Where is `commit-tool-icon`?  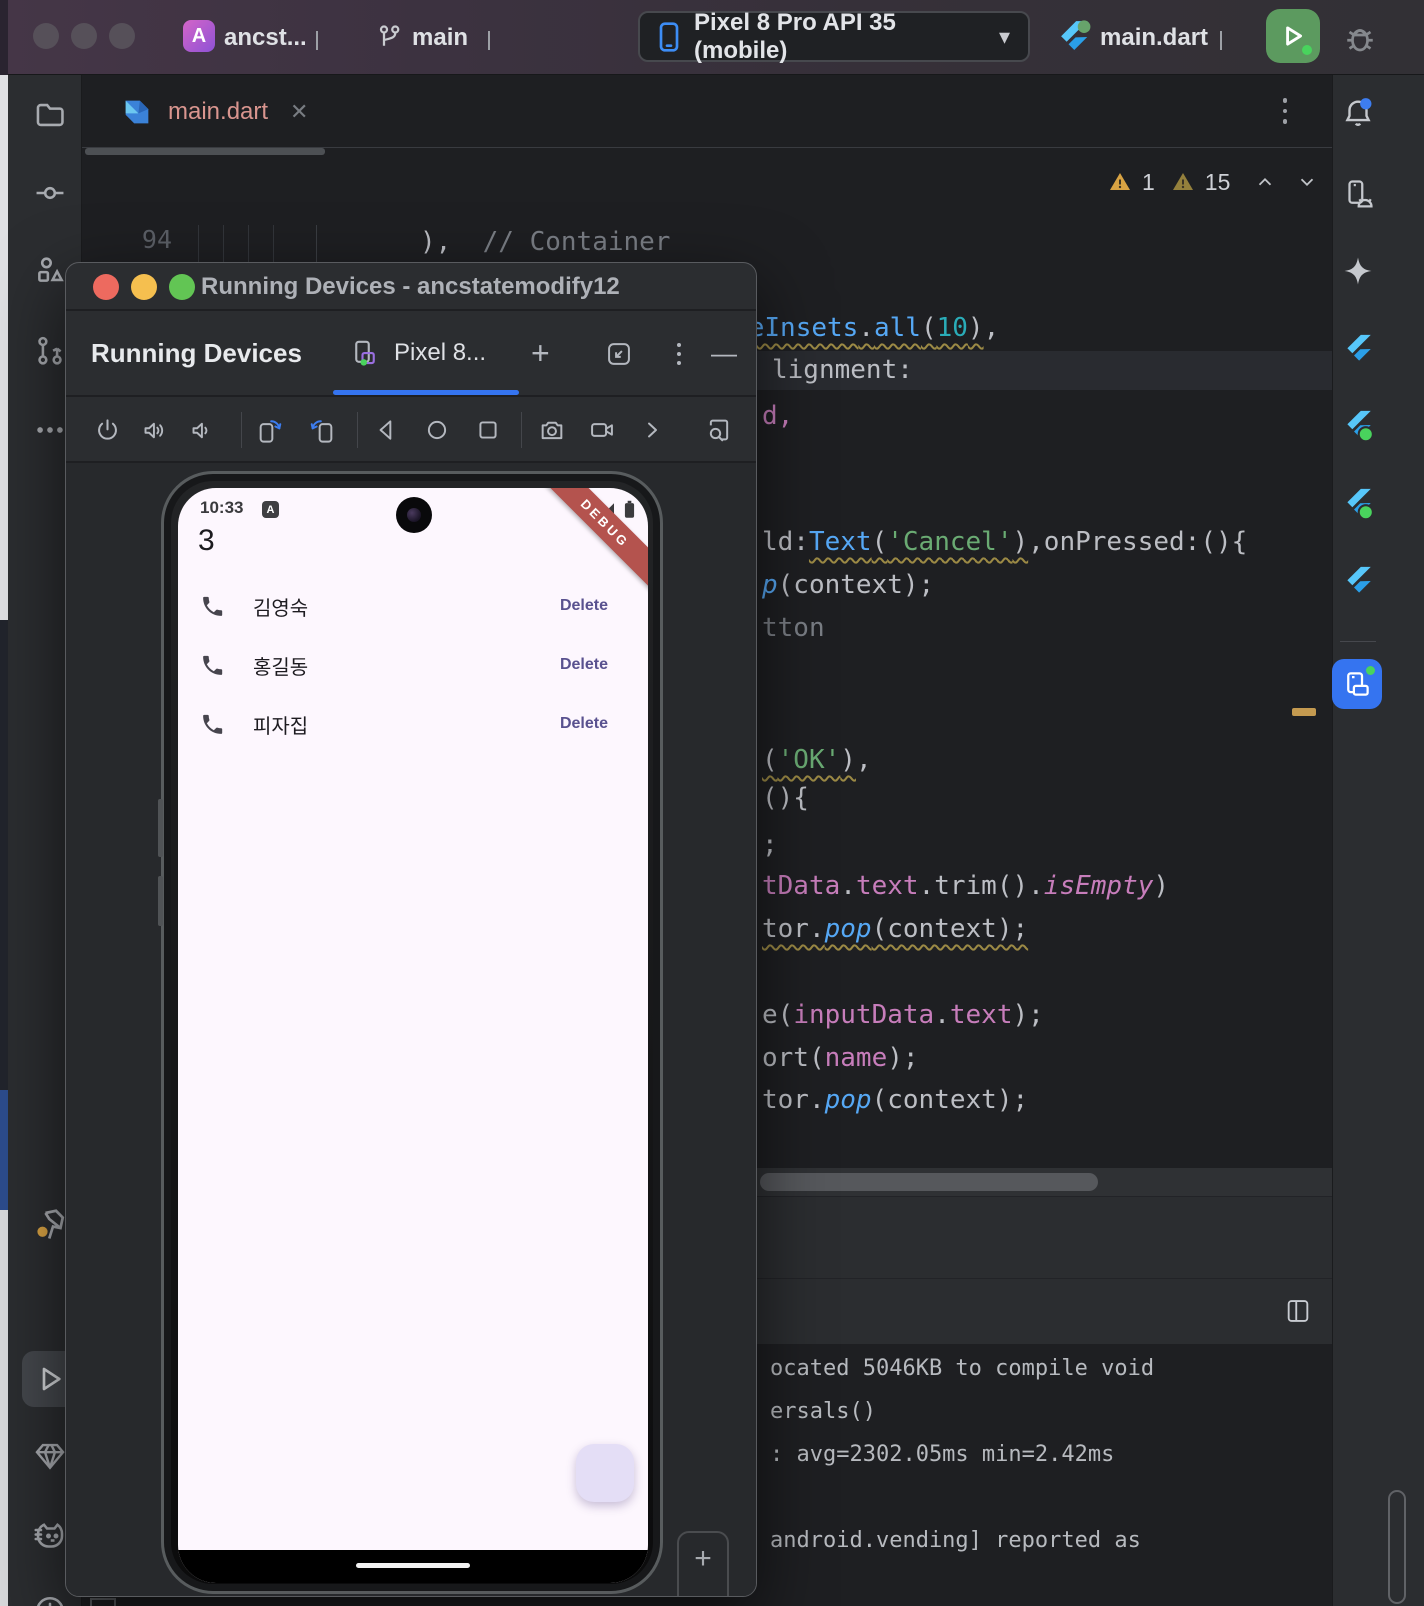
commit-tool-icon is located at coordinates (50, 193).